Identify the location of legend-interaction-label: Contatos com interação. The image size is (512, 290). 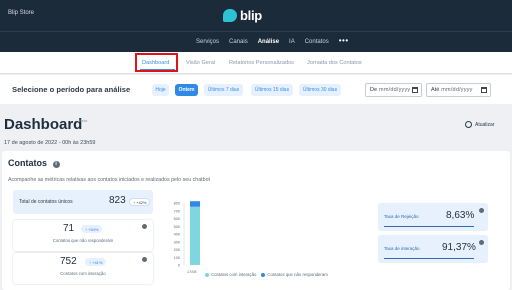
(234, 274).